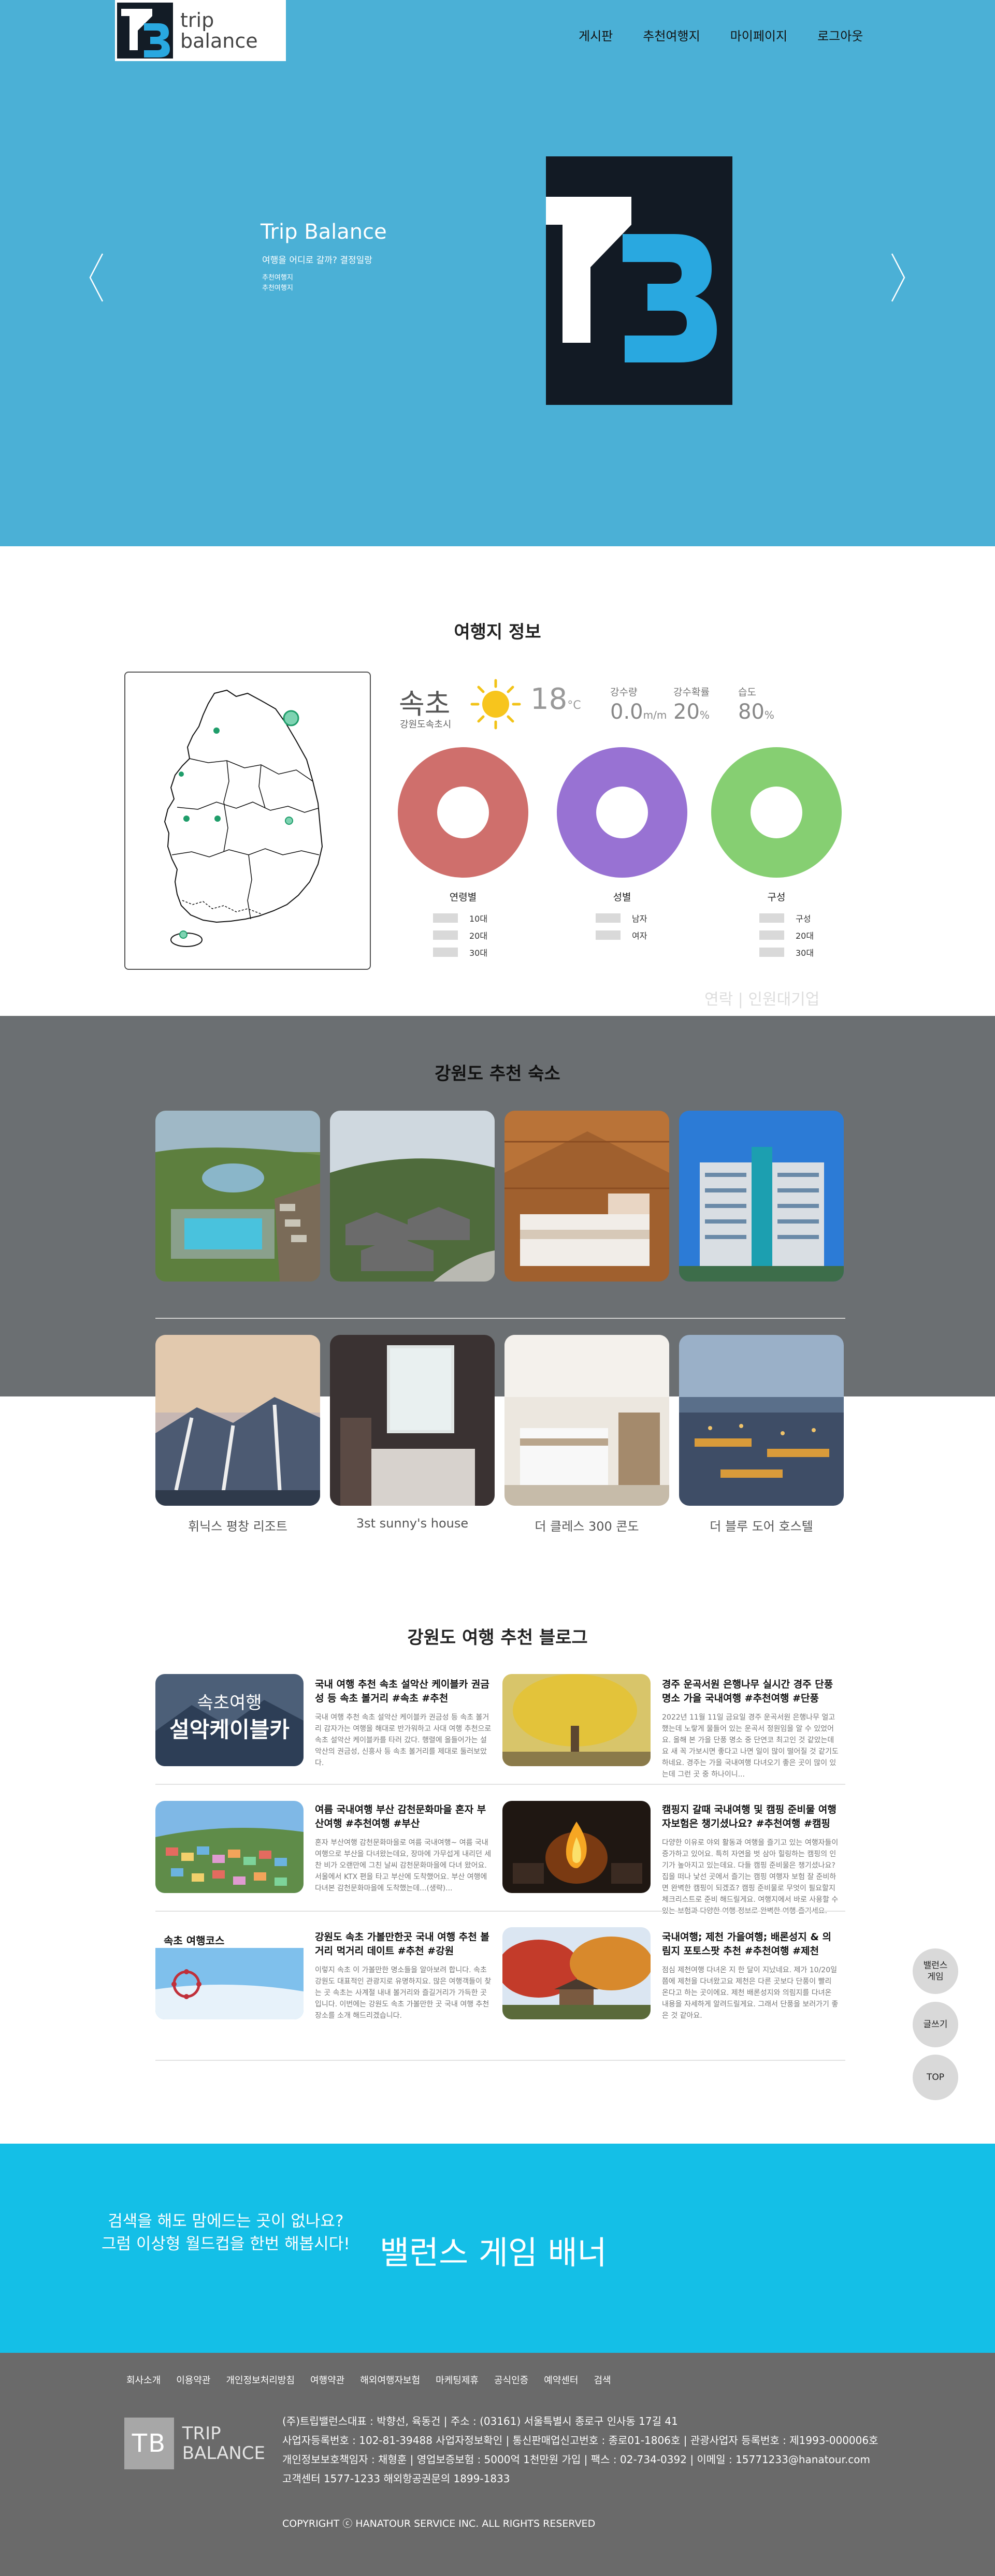 Image resolution: width=995 pixels, height=2576 pixels. I want to click on site-logo: trip balance, so click(200, 31).